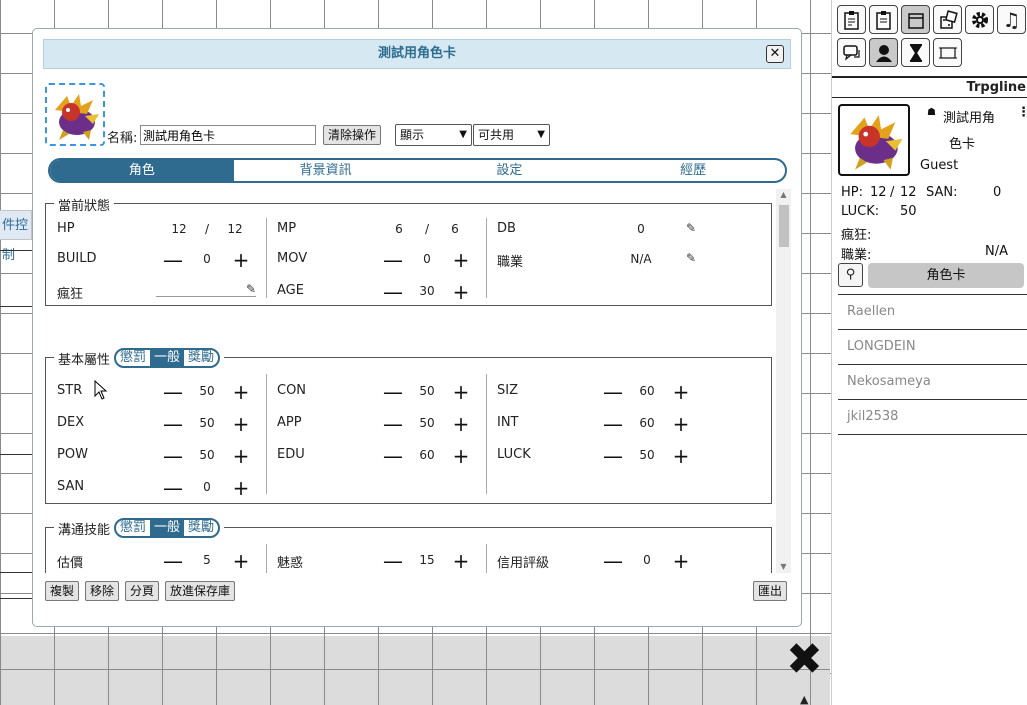 This screenshot has height=705, width=1027. I want to click on export-button: 匯出, so click(770, 591).